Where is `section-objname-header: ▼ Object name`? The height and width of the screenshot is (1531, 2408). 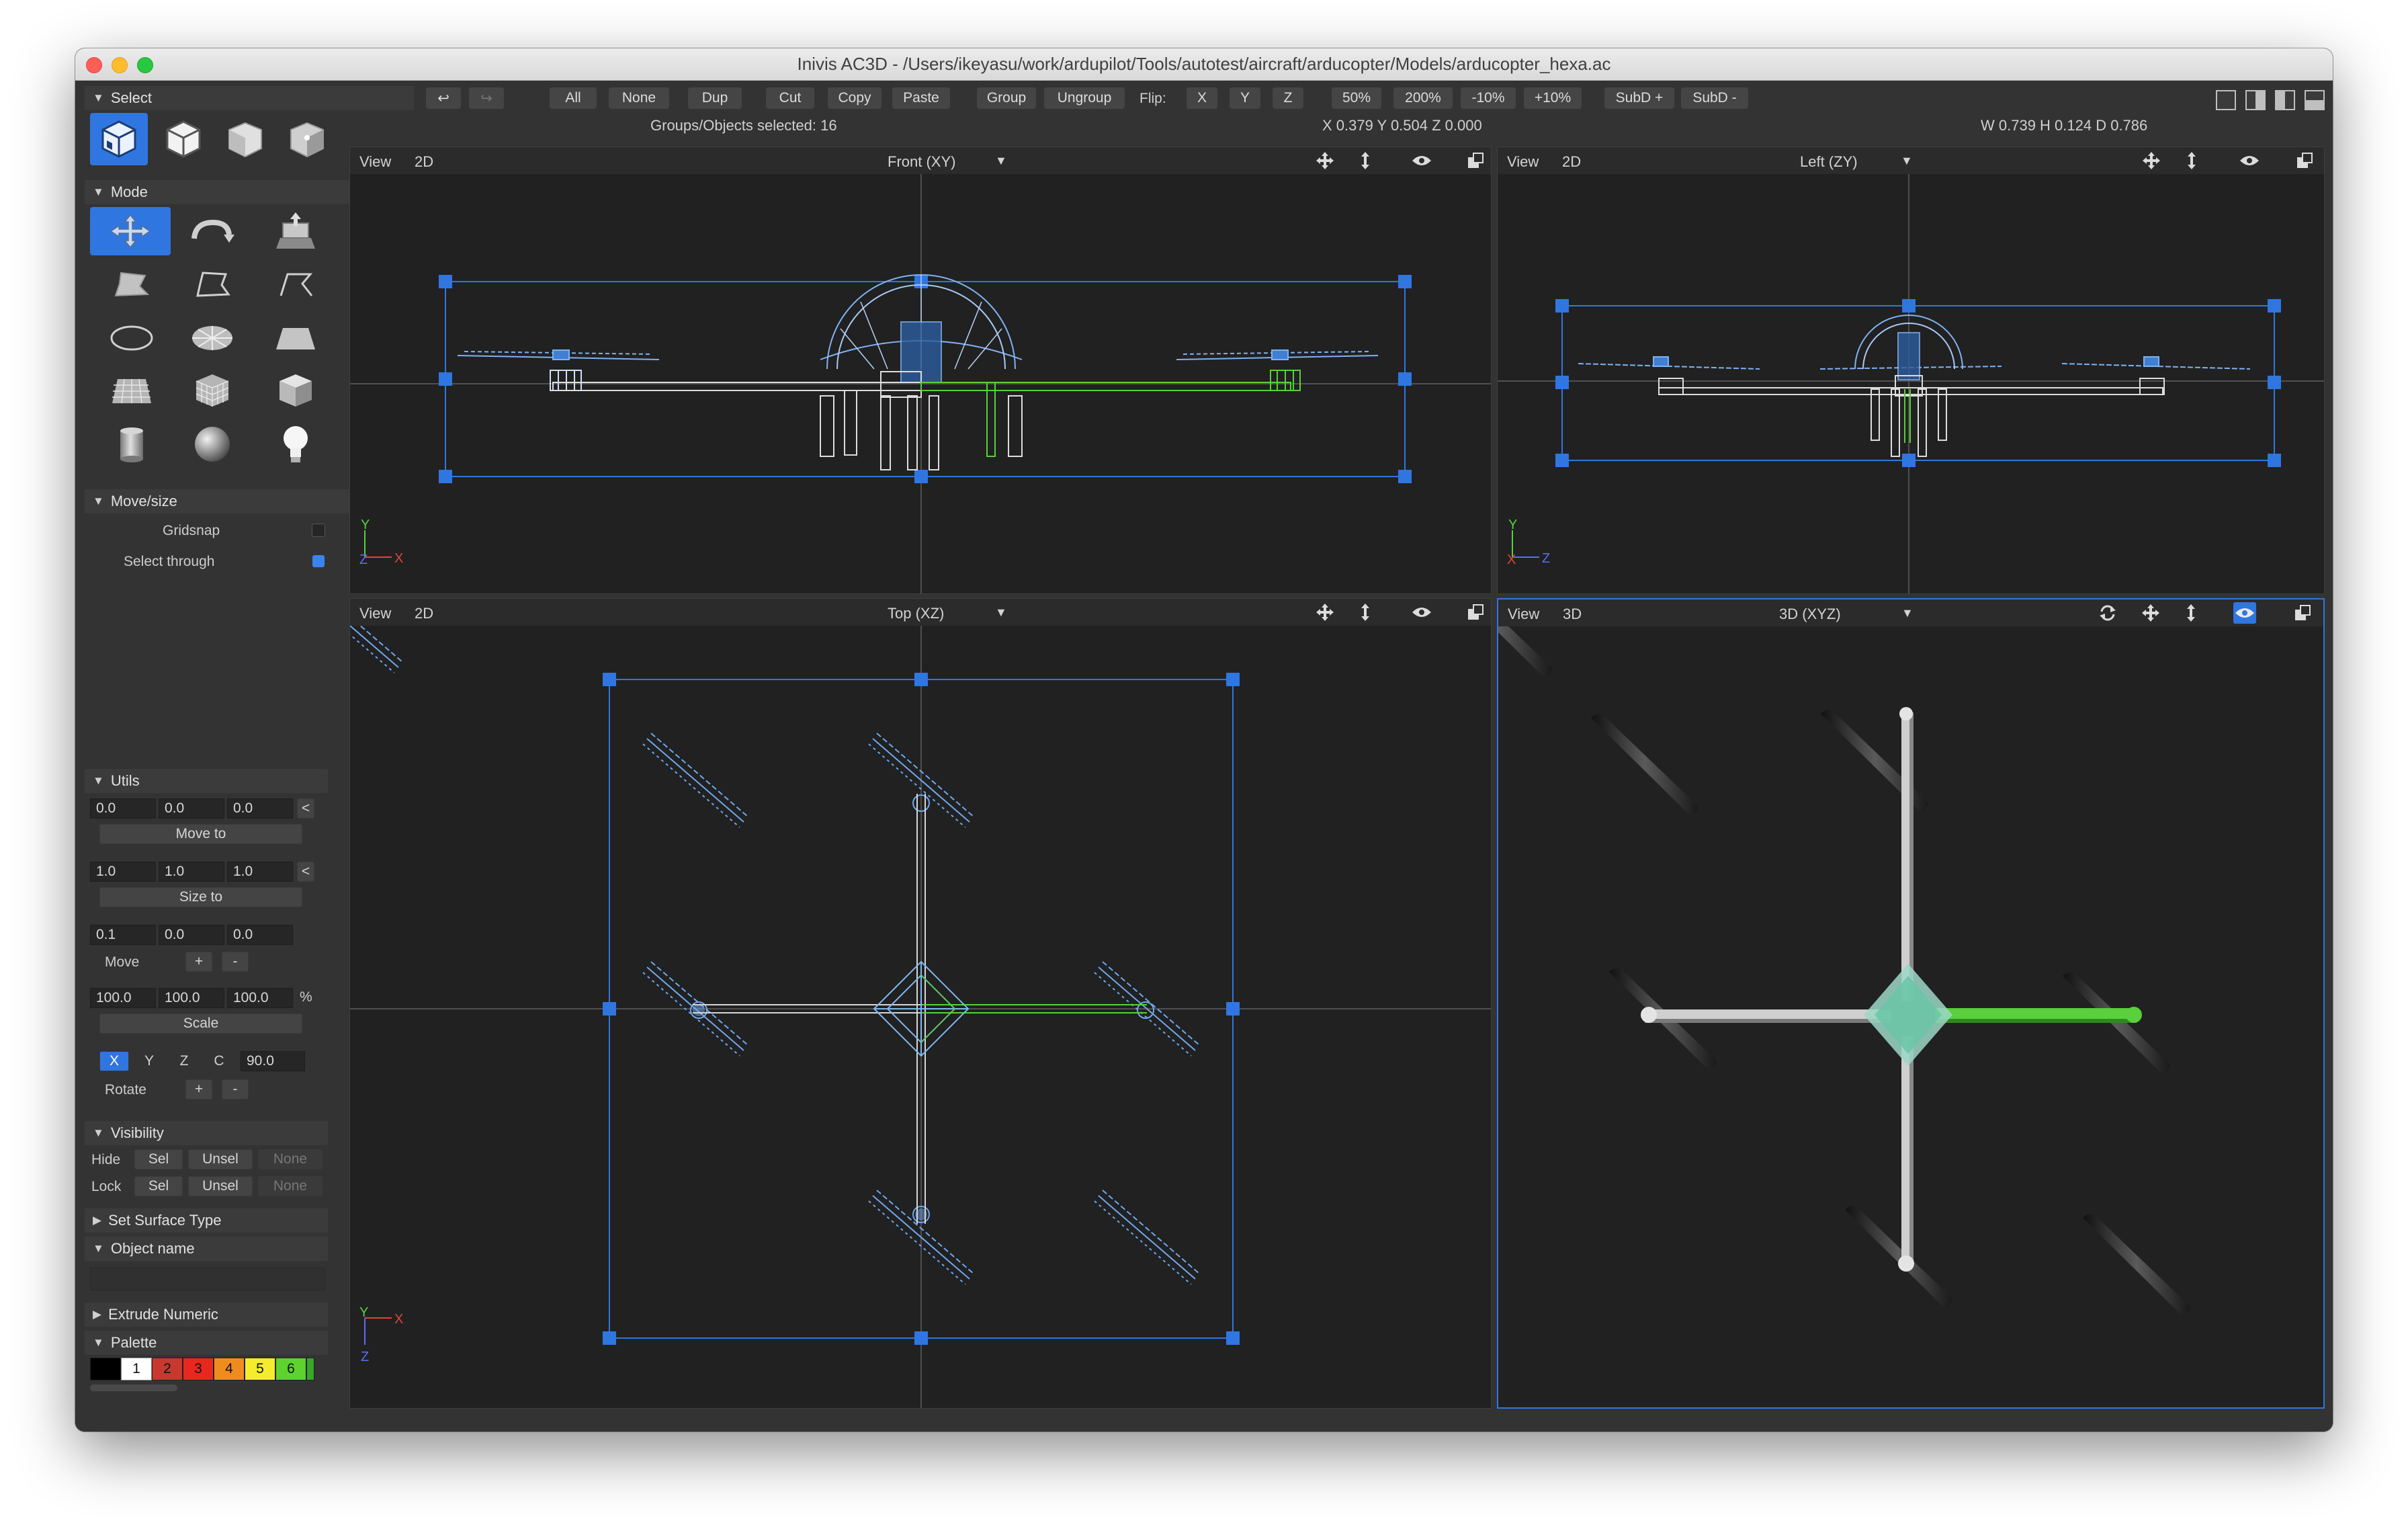 section-objname-header: ▼ Object name is located at coordinates (206, 1249).